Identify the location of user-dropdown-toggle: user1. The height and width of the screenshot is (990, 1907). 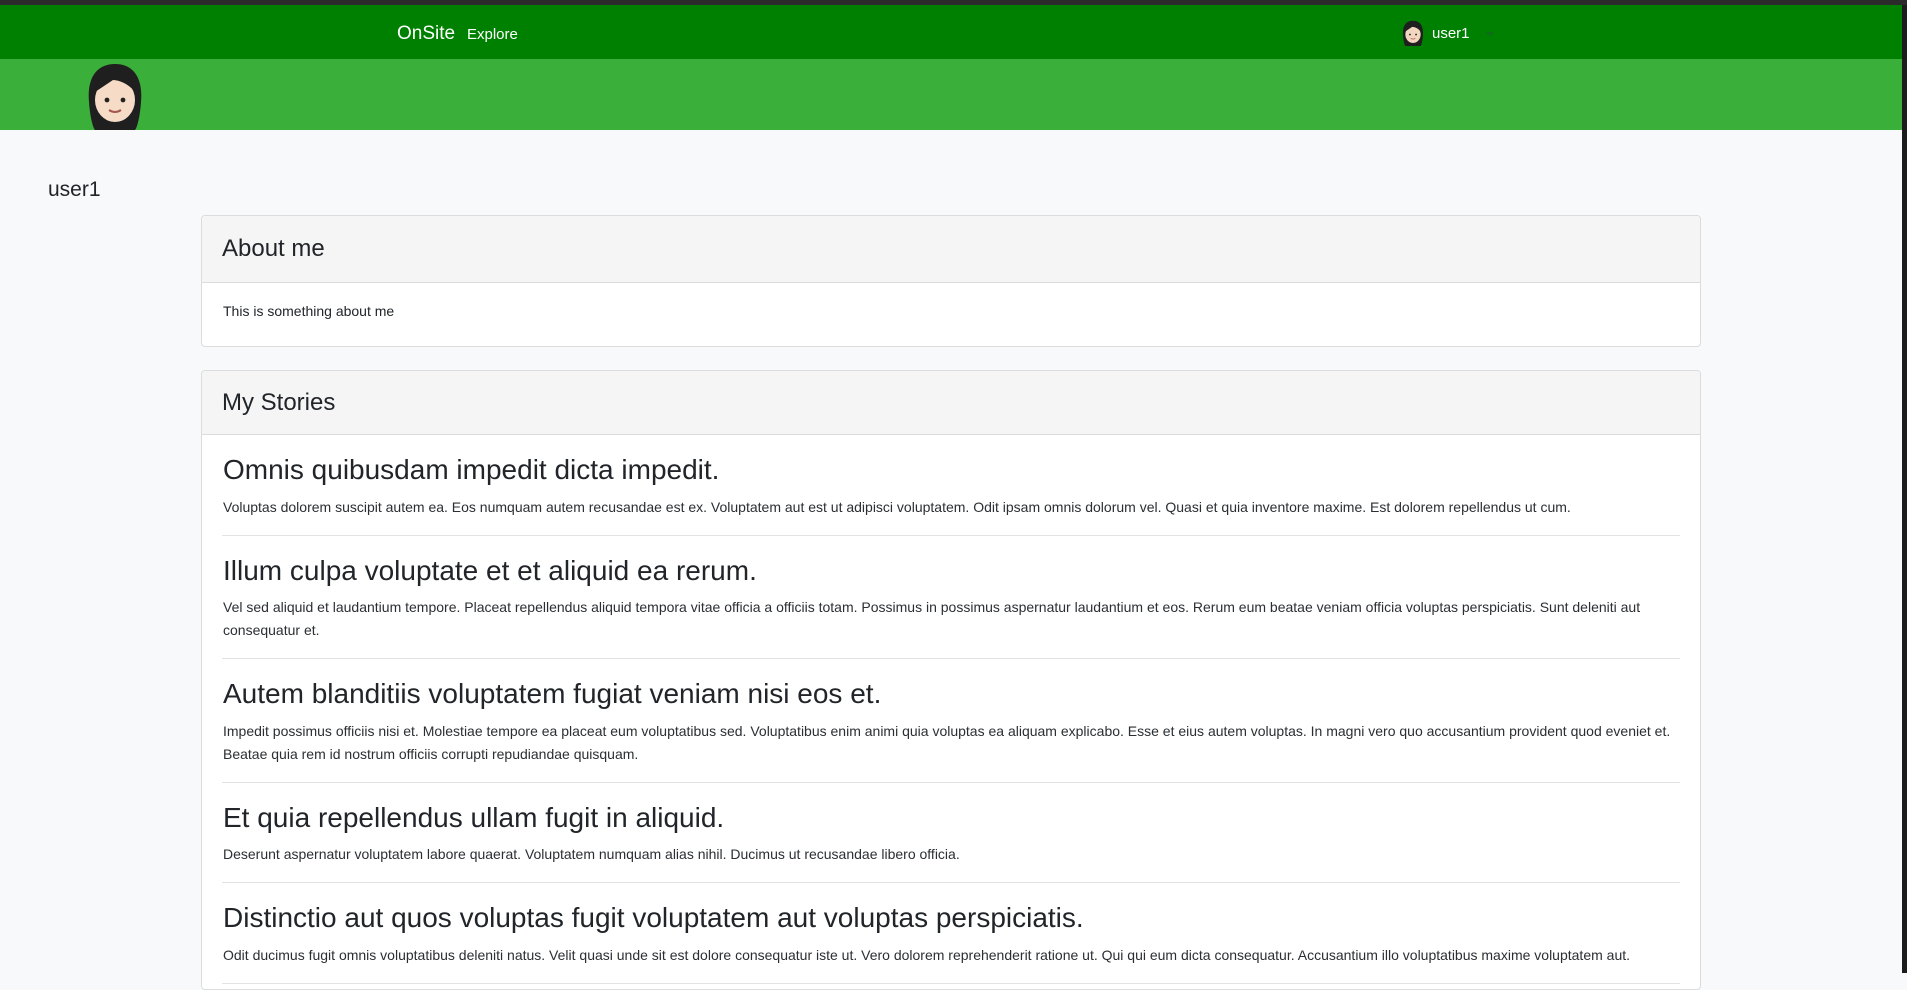
(1447, 33).